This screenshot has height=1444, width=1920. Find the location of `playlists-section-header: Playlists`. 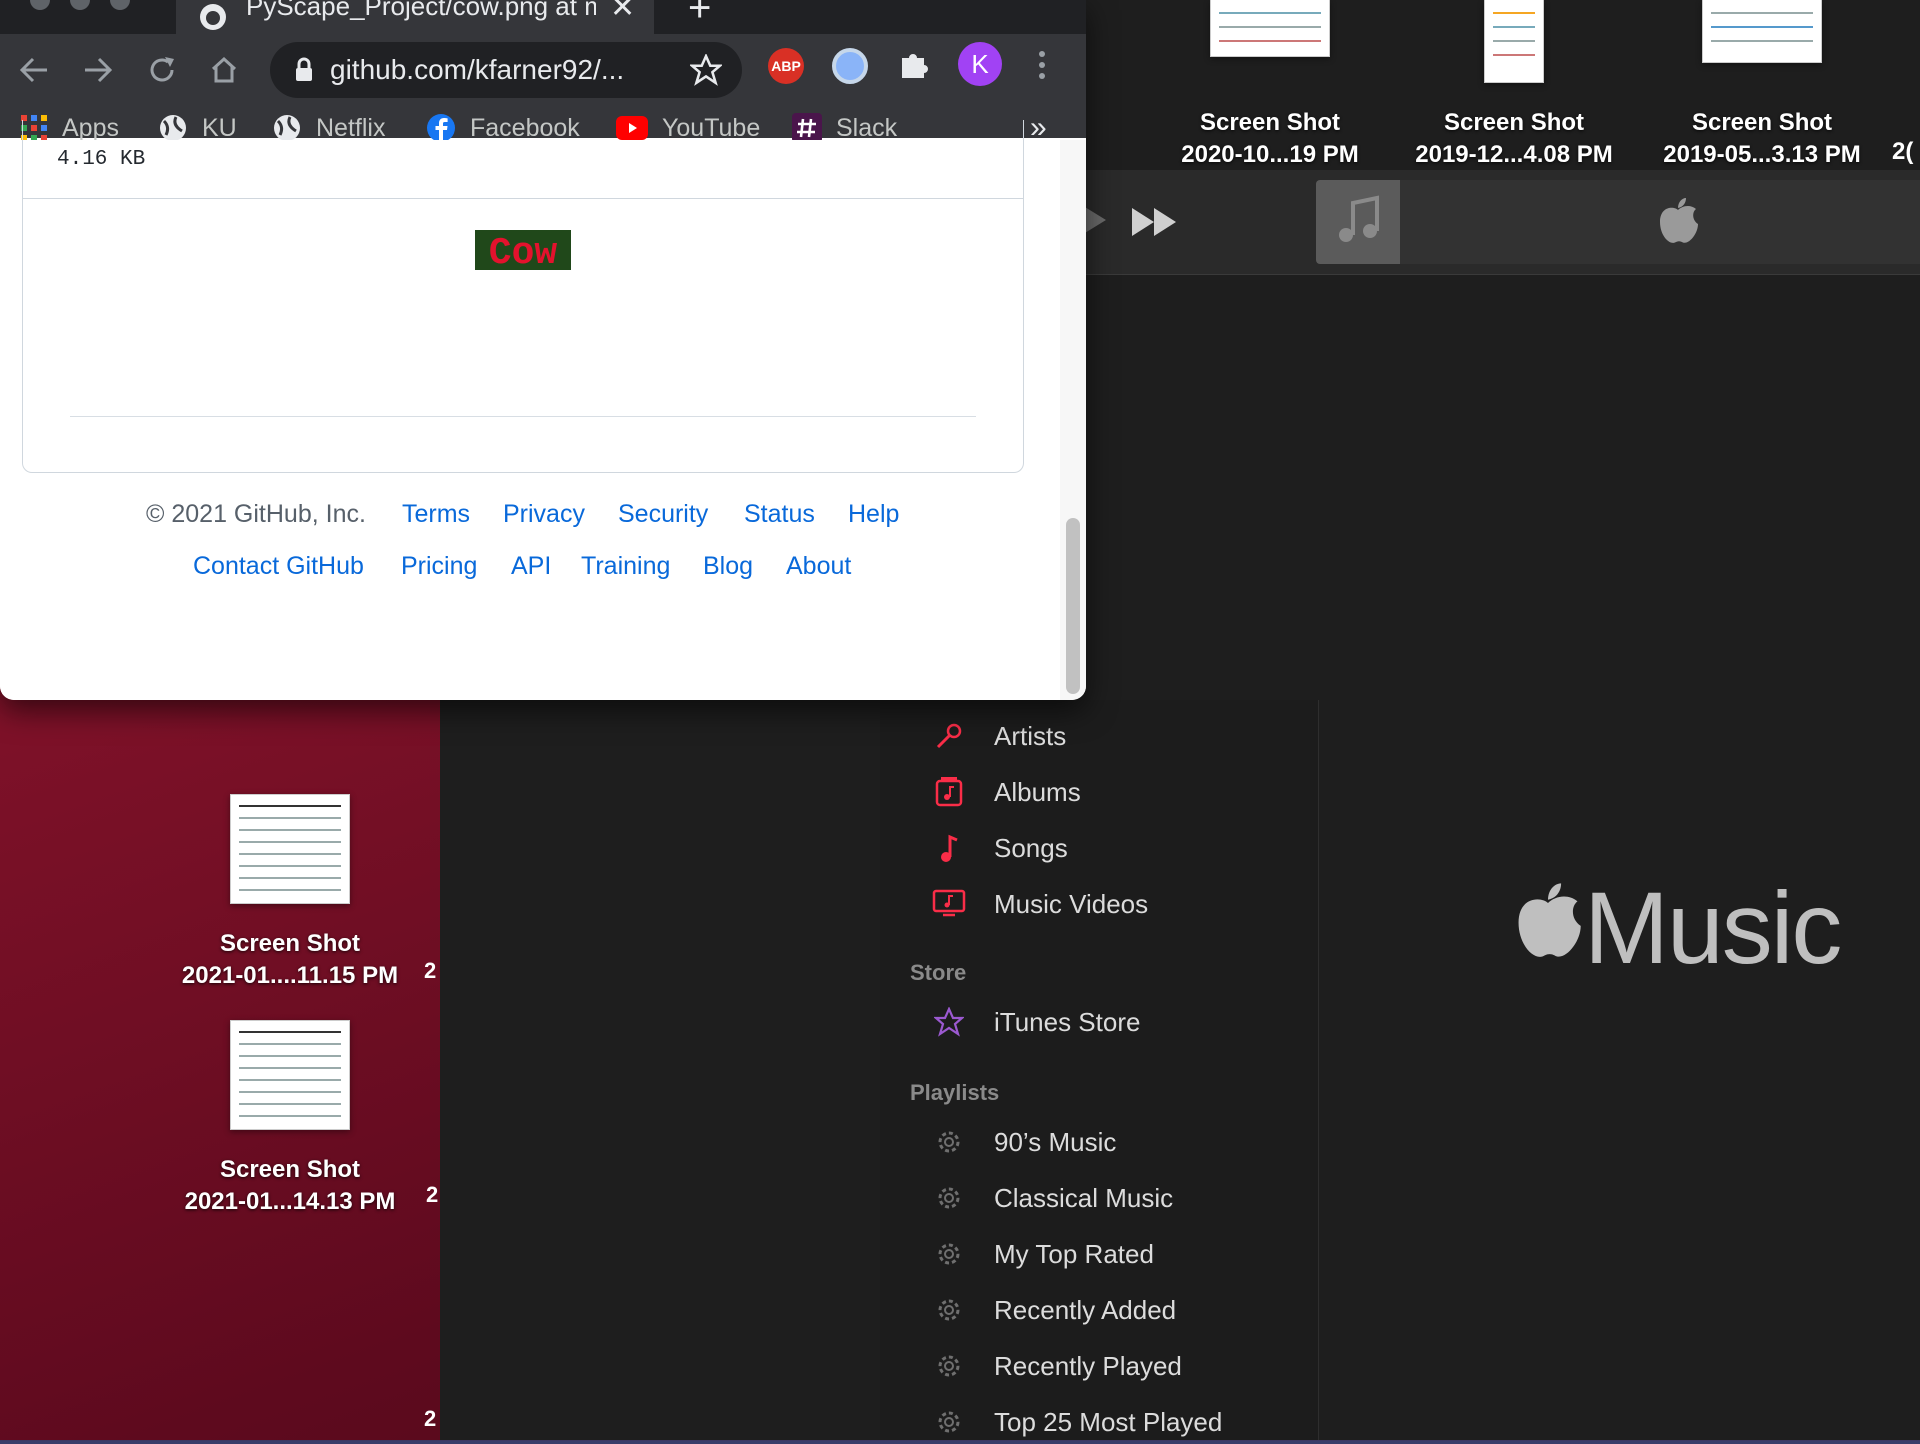

playlists-section-header: Playlists is located at coordinates (955, 1092).